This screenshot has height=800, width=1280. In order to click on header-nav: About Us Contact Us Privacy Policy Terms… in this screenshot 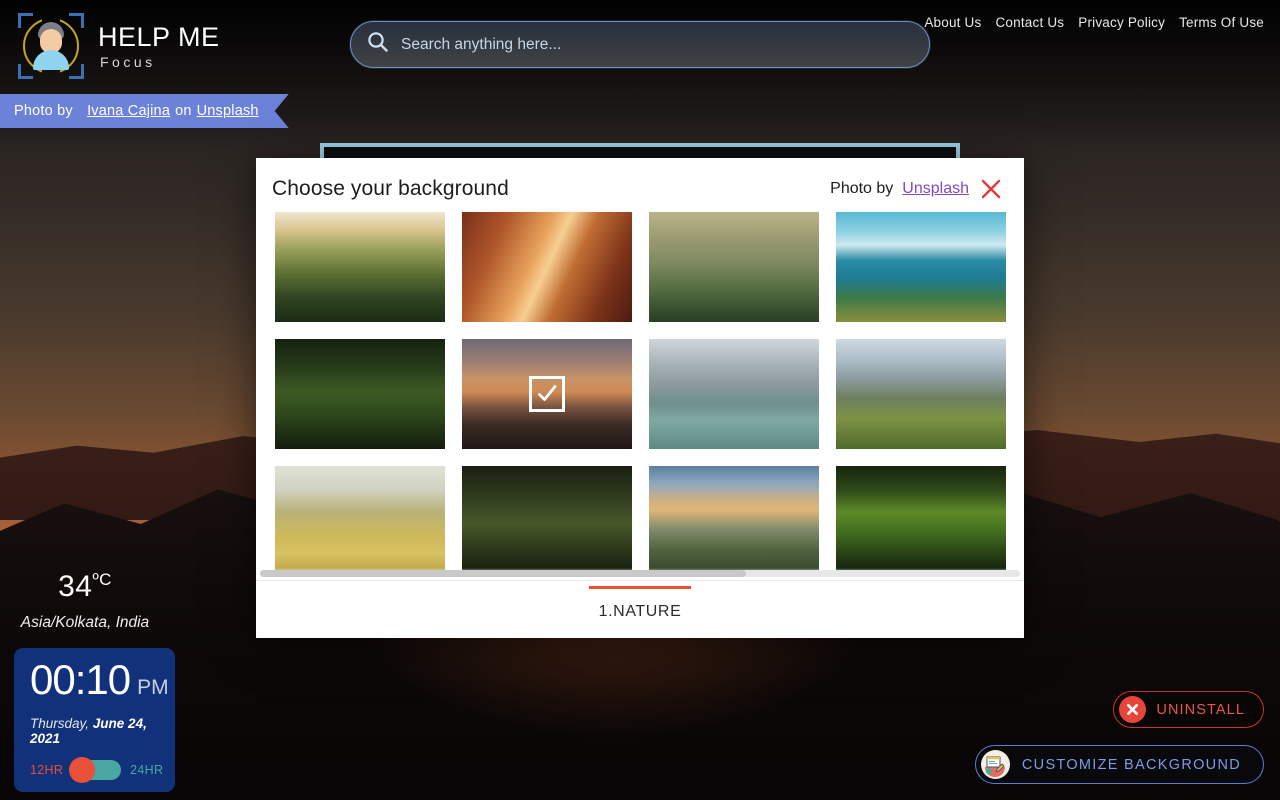, I will do `click(1094, 22)`.